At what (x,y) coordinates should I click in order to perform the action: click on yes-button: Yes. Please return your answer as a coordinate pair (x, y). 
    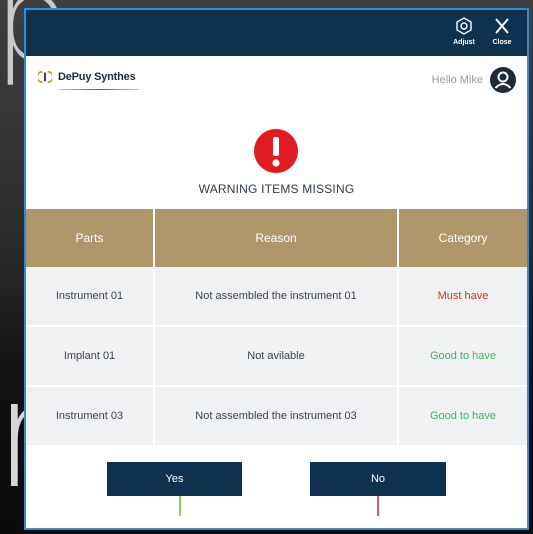
    Looking at the image, I should click on (174, 479).